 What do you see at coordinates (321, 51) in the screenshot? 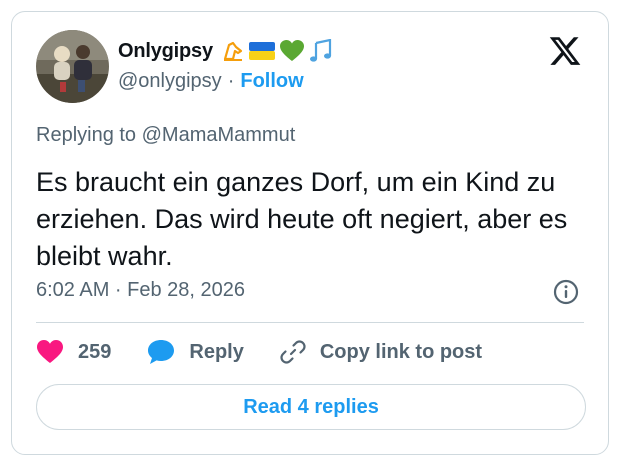
I see `music-notes-emoji-icon` at bounding box center [321, 51].